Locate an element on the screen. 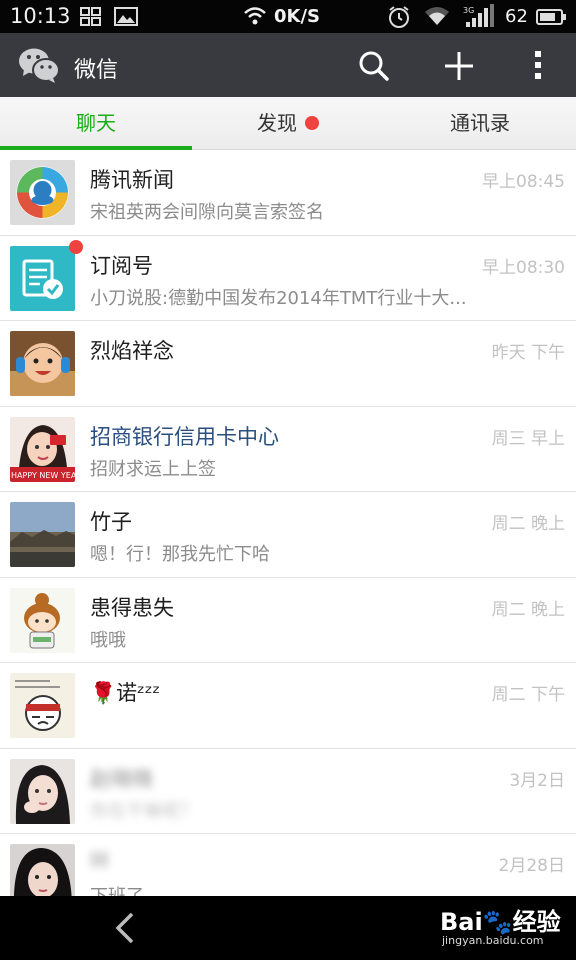 Image resolution: width=576 pixels, height=960 pixels. tencent-news-logo-icon is located at coordinates (42, 192).